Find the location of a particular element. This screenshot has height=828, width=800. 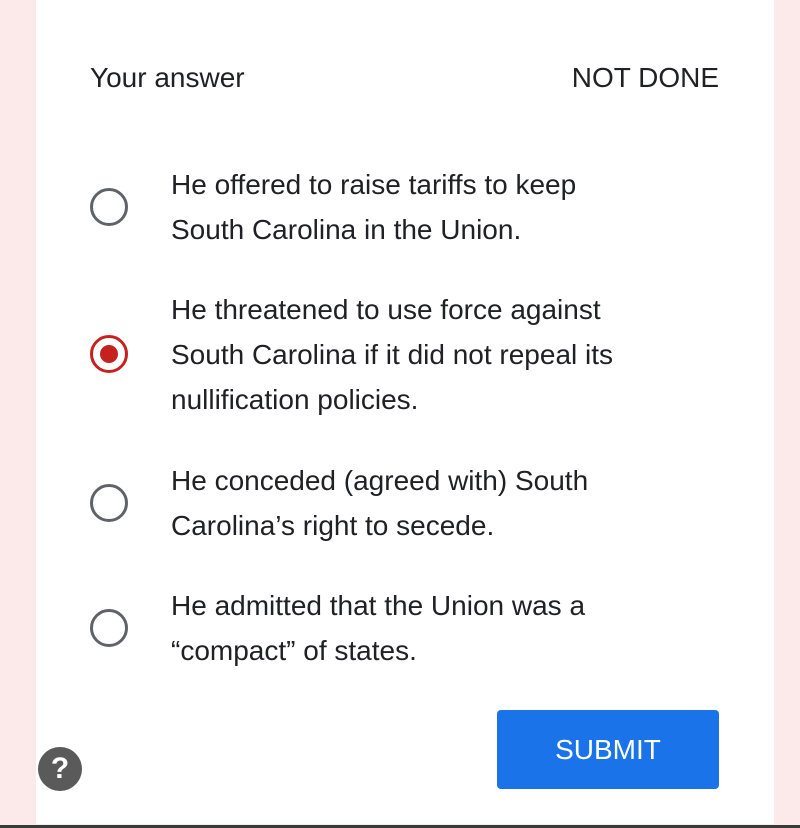

help-icon: ? is located at coordinates (60, 769).